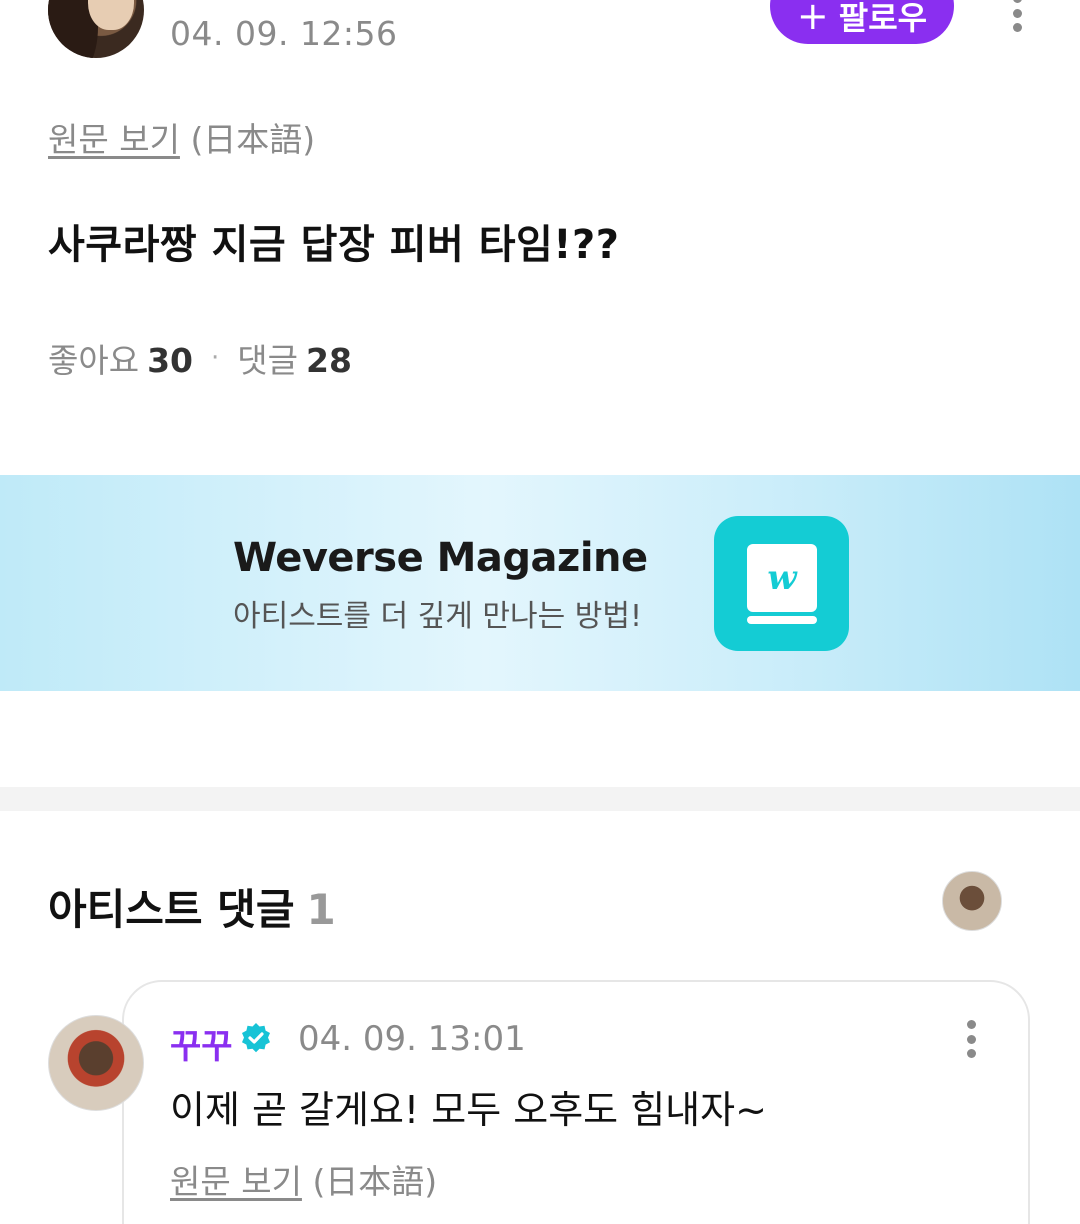  Describe the element at coordinates (236, 1181) in the screenshot. I see `comment-view-original-link: 원문 보기` at that location.